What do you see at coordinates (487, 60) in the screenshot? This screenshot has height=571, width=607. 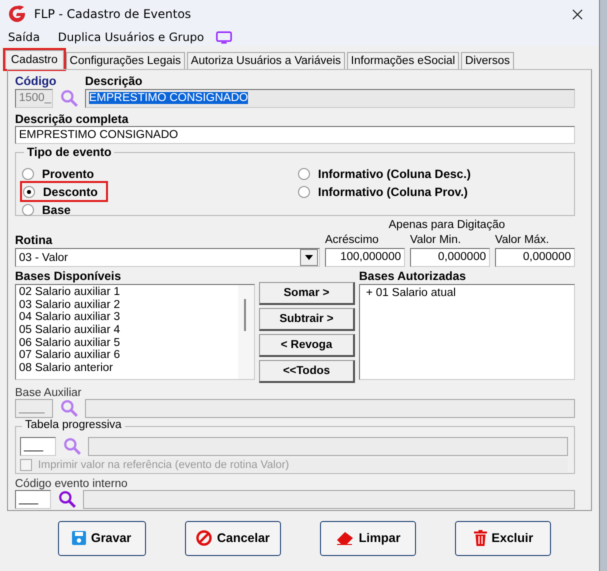 I see `tab: Diversos` at bounding box center [487, 60].